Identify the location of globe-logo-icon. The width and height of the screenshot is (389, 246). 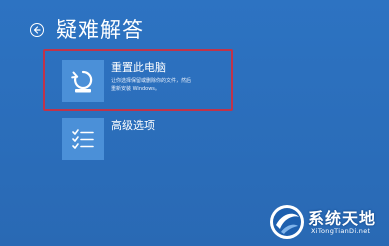
(287, 222).